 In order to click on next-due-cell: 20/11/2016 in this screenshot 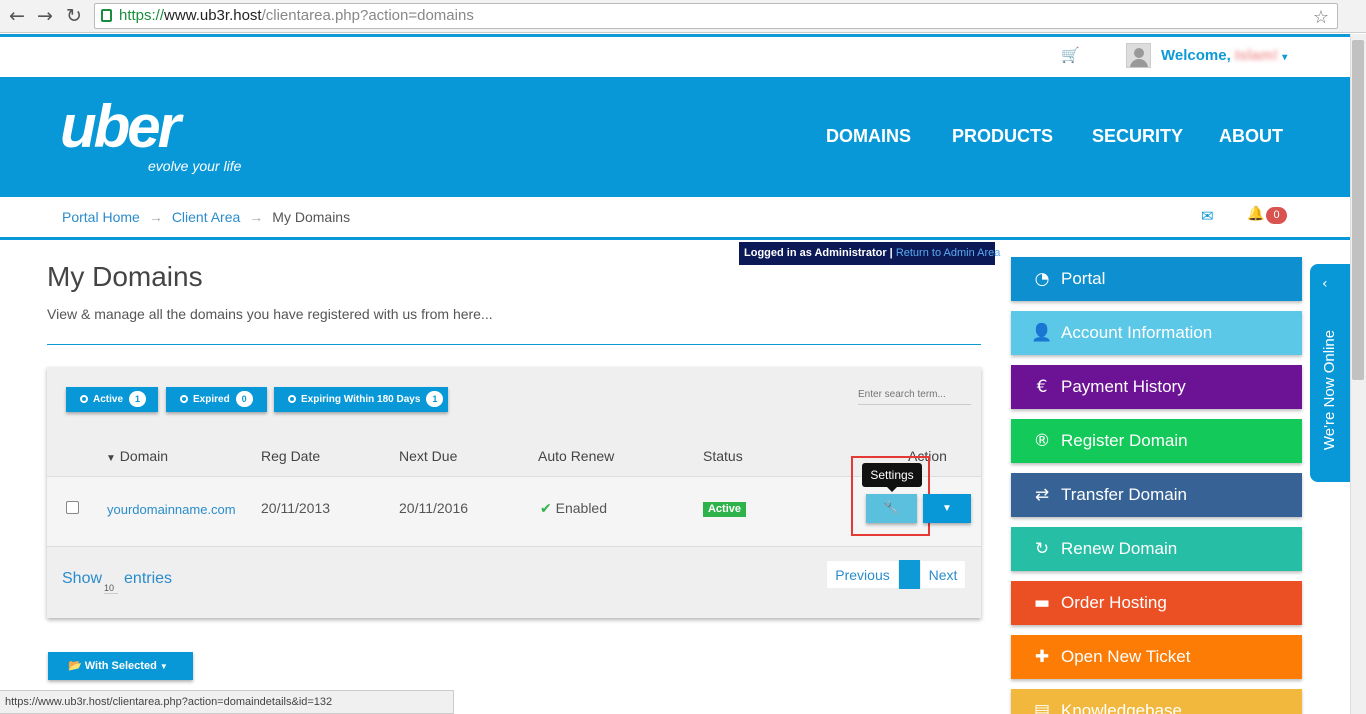, I will do `click(434, 508)`.